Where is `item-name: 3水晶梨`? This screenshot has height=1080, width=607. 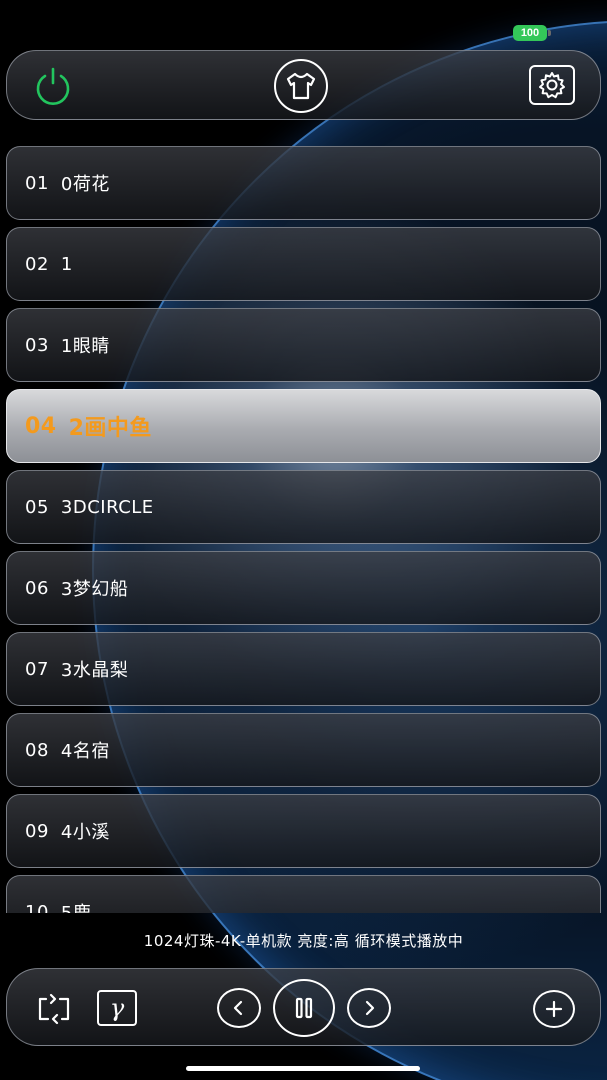
item-name: 3水晶梨 is located at coordinates (94, 670).